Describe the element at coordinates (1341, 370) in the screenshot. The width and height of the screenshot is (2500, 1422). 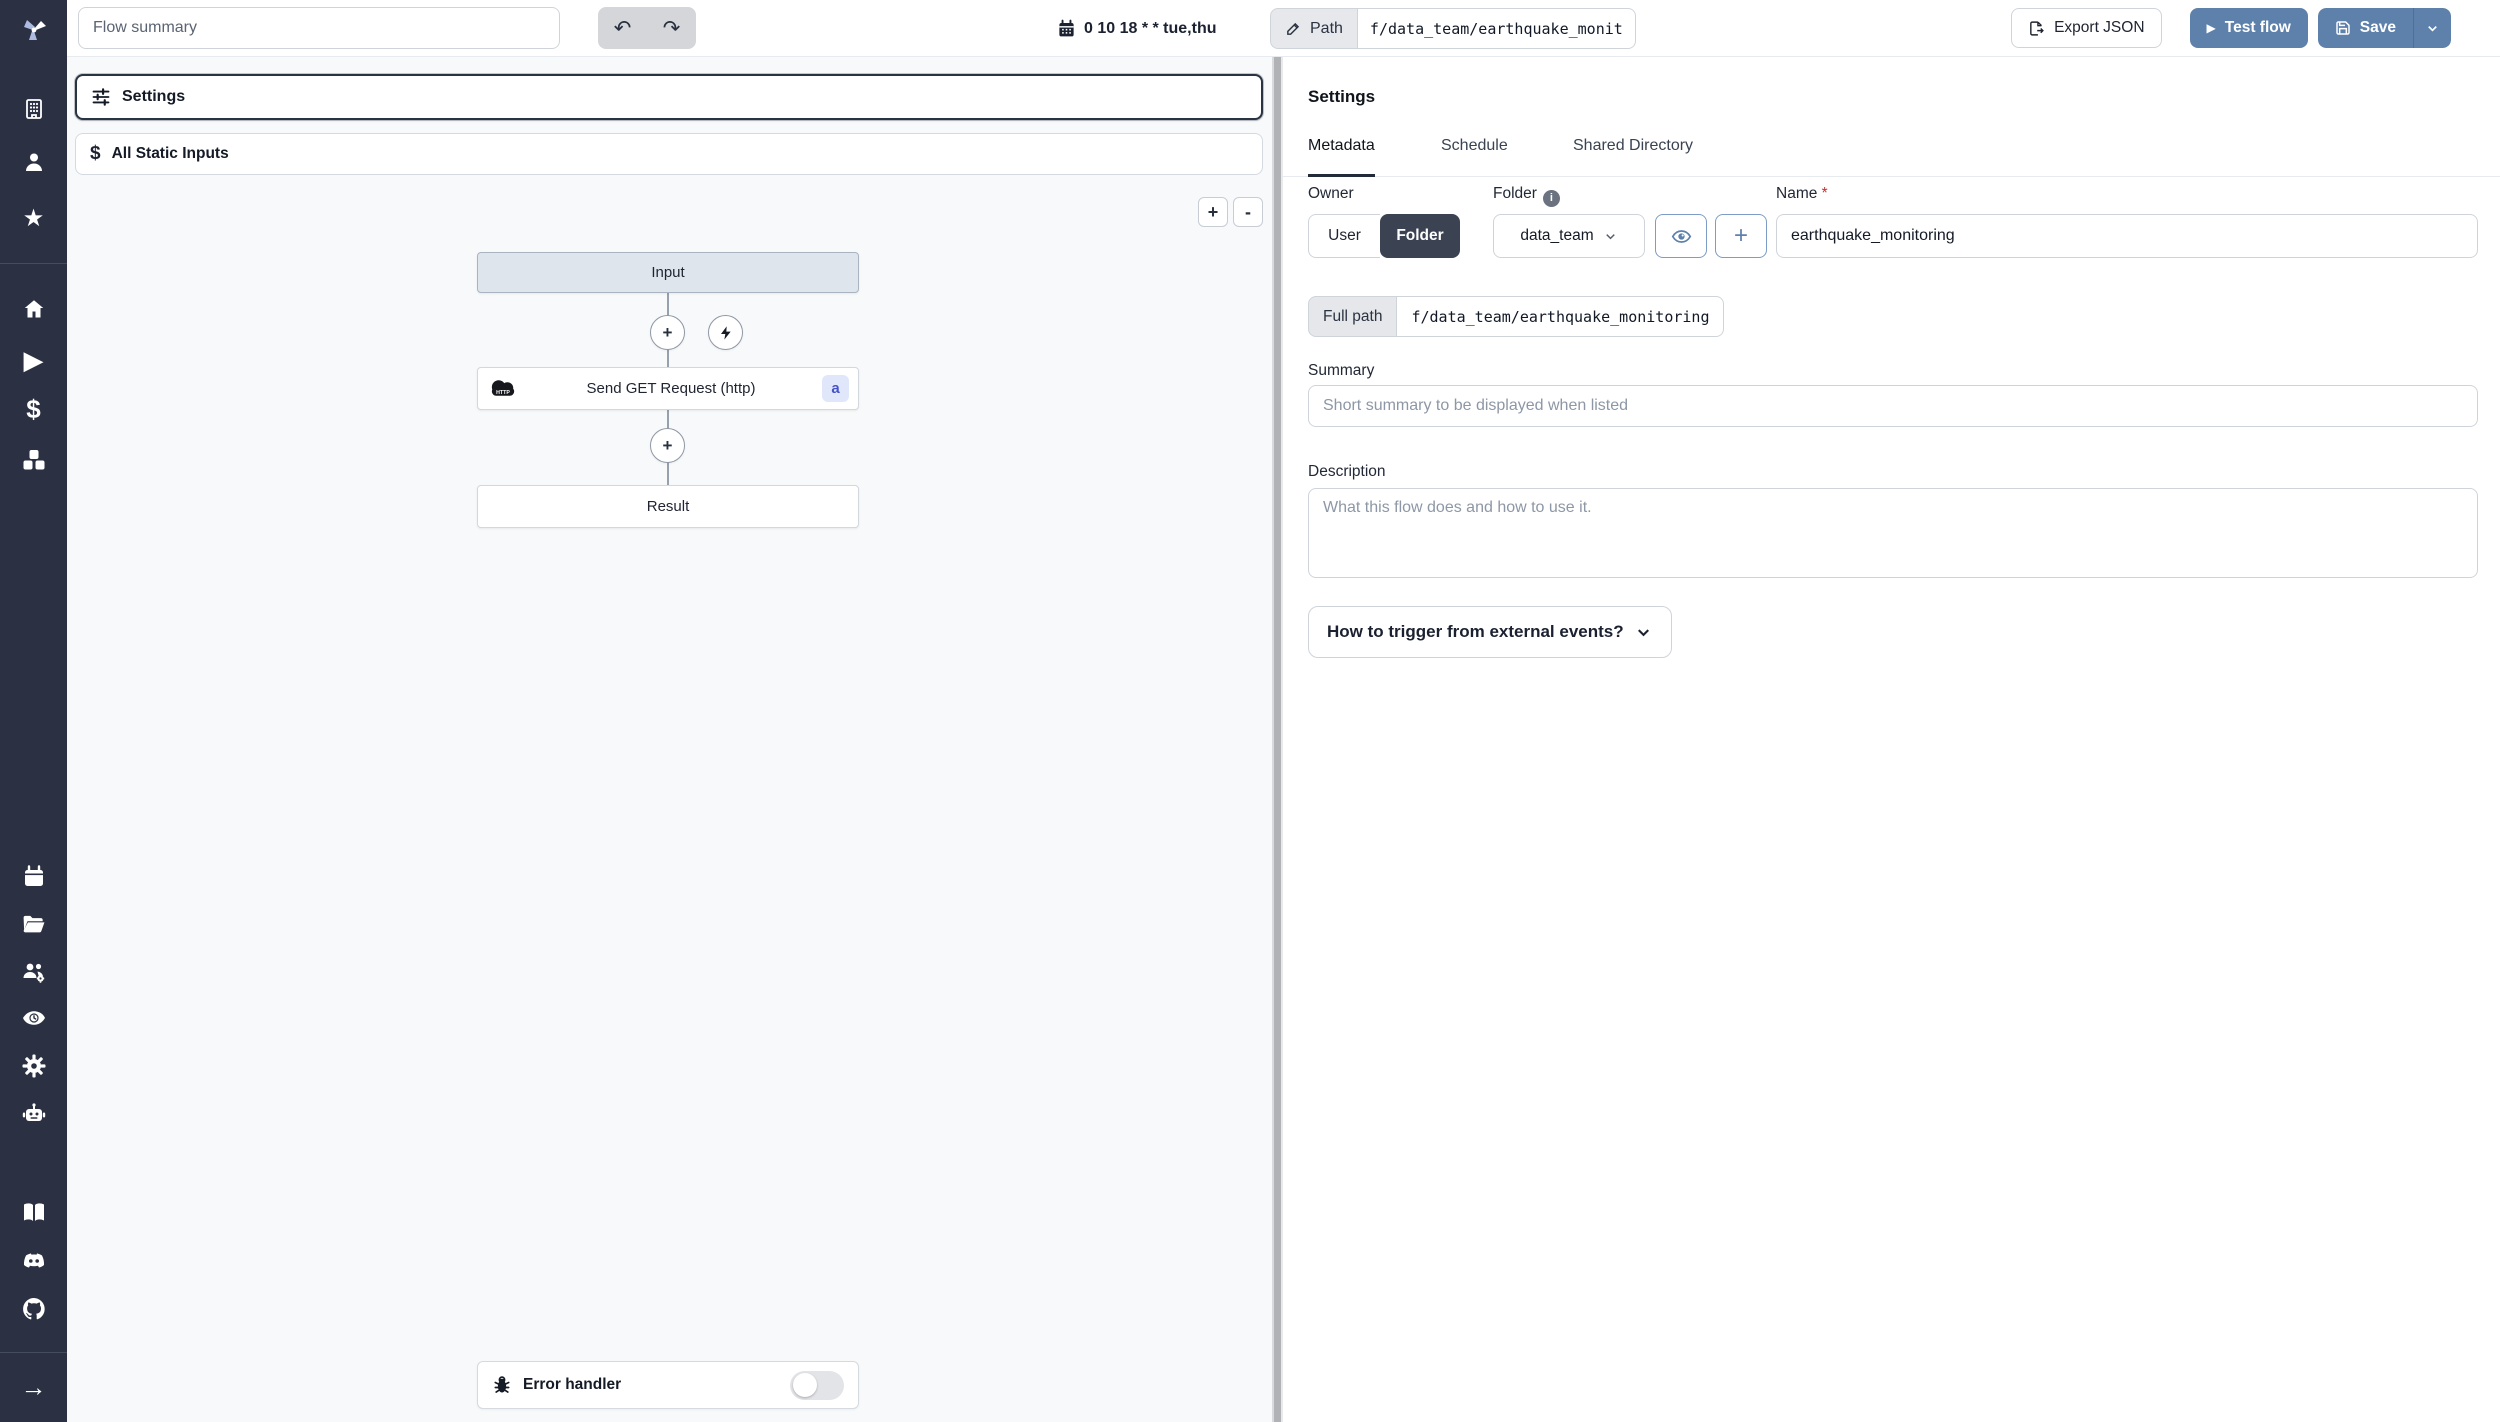
I see `summary-label: Summary` at that location.